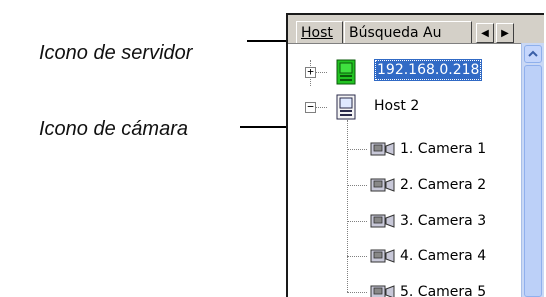 The width and height of the screenshot is (546, 297). Describe the element at coordinates (428, 70) in the screenshot. I see `host-label: 192.168.0.218` at that location.